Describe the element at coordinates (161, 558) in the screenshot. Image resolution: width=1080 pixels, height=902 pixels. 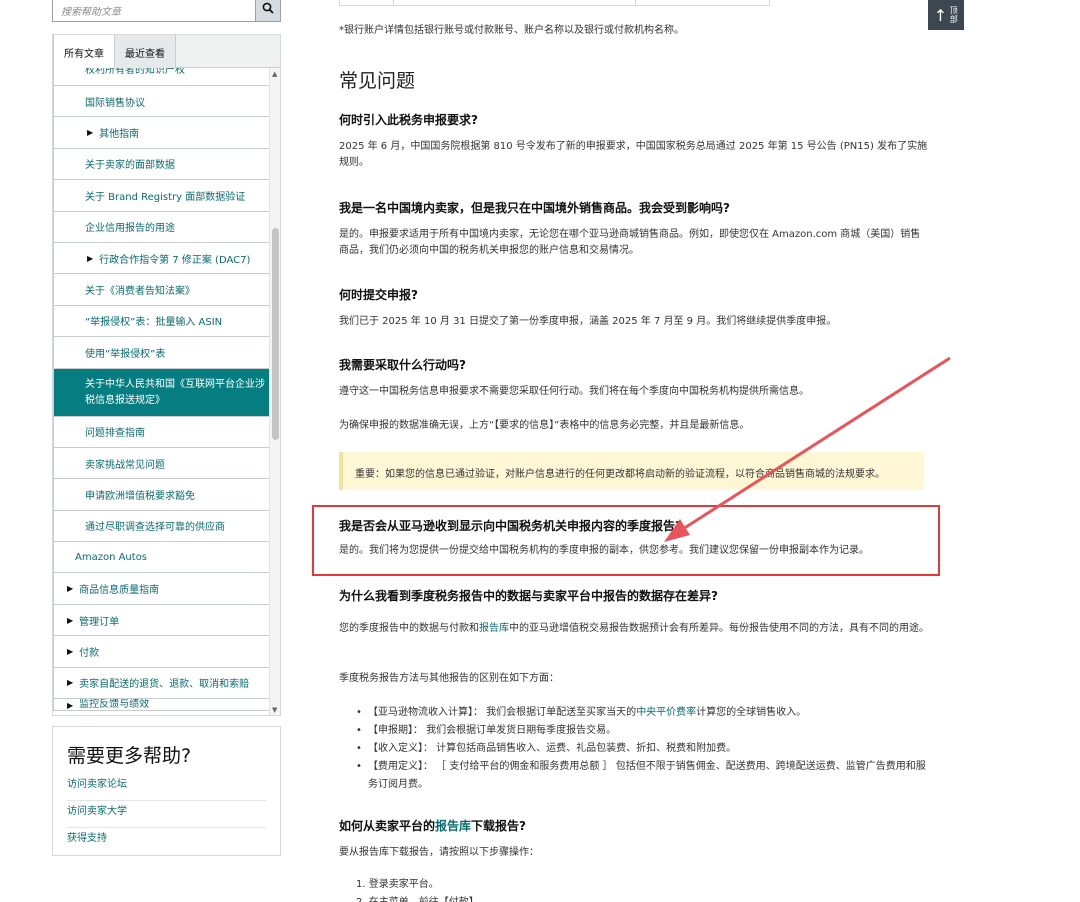
I see `nav-item-amazon-autos: Amazon Autos` at that location.